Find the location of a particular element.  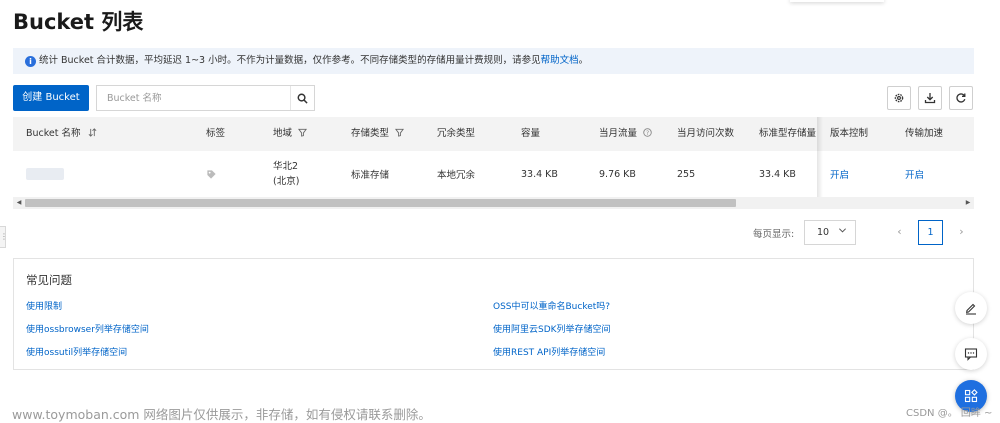

download-button is located at coordinates (930, 98).